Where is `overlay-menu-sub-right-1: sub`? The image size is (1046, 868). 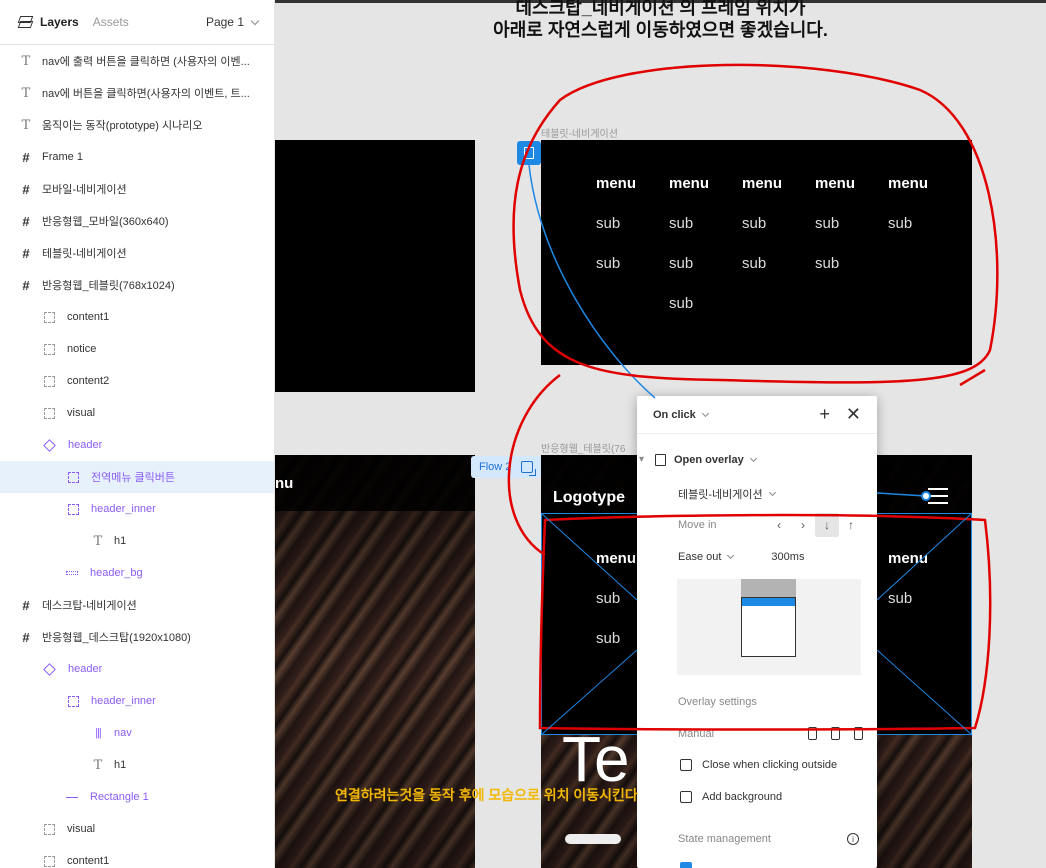 overlay-menu-sub-right-1: sub is located at coordinates (900, 598).